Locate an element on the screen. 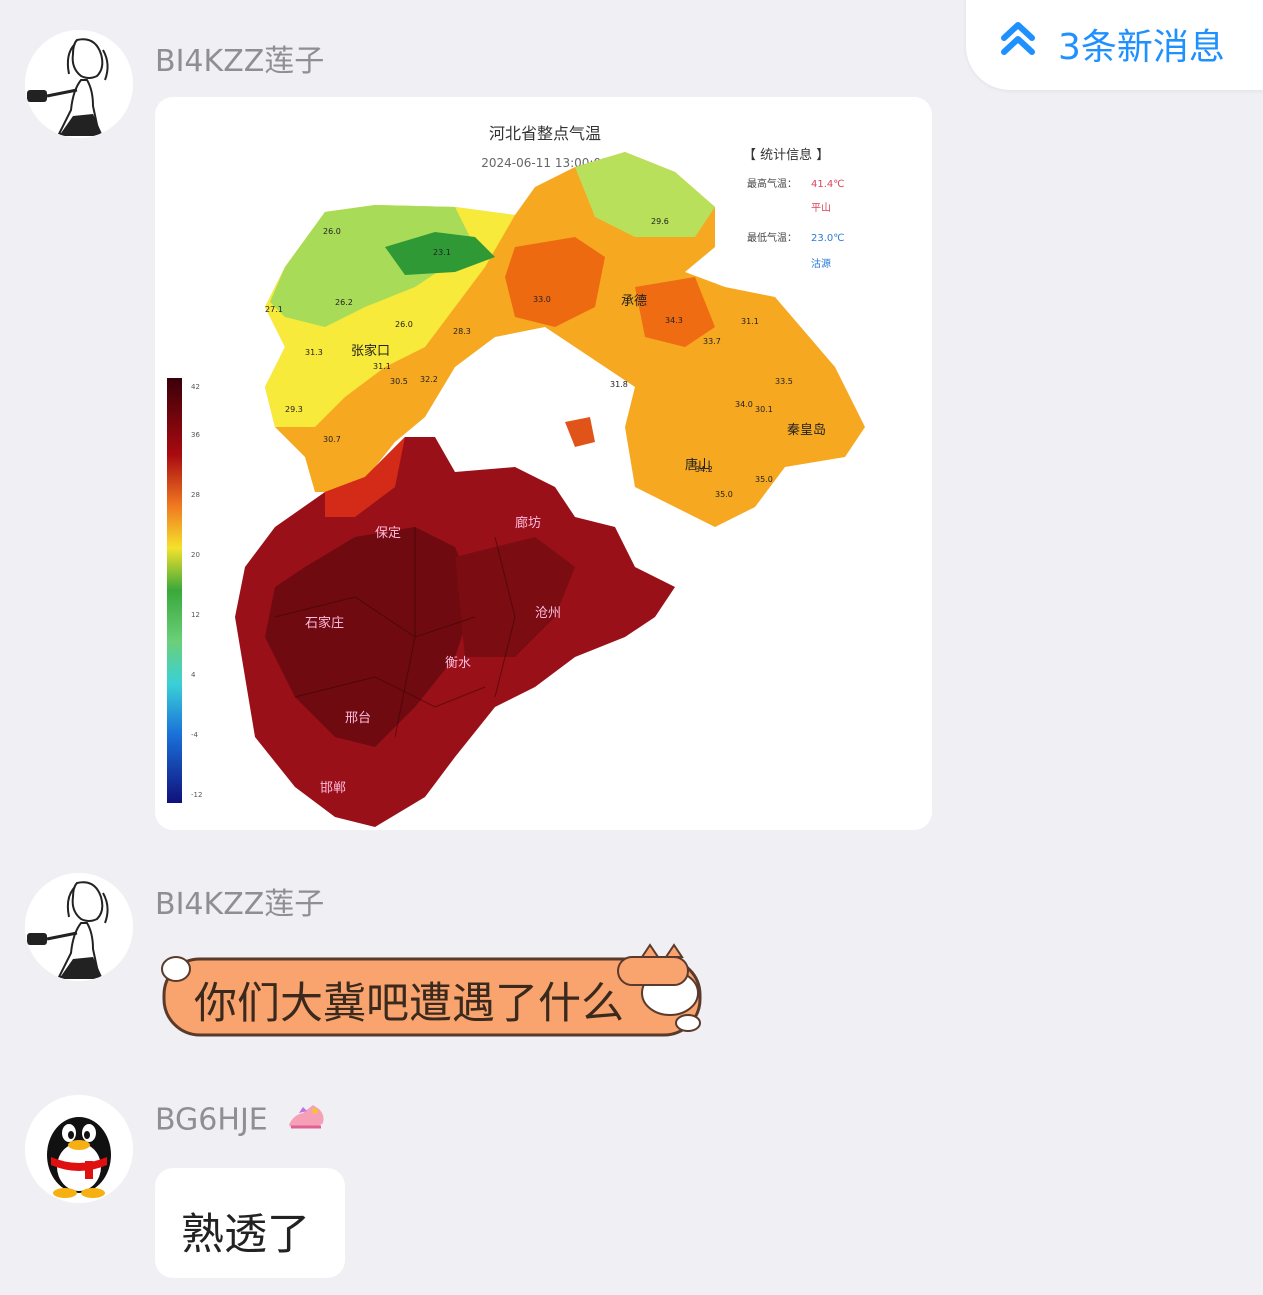 The width and height of the screenshot is (1263, 1295). svg-text: 26.2 is located at coordinates (344, 302).